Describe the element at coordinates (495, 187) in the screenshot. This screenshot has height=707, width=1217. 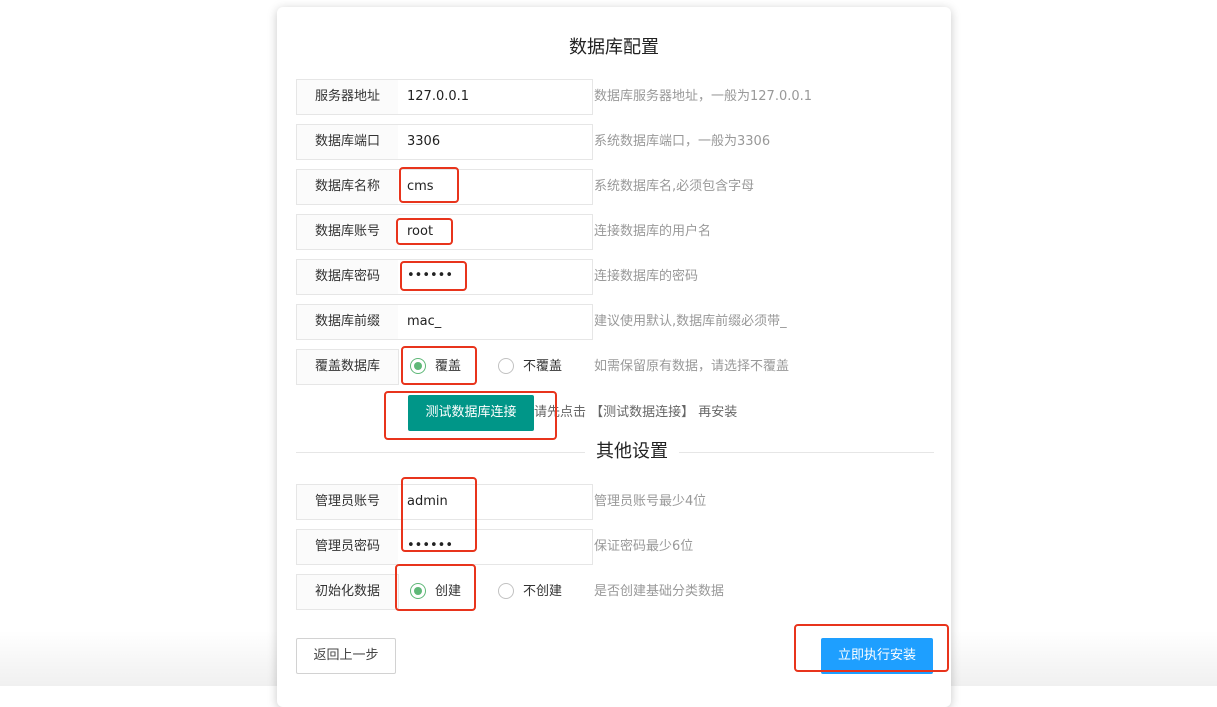
I see `dbname-input: cms` at that location.